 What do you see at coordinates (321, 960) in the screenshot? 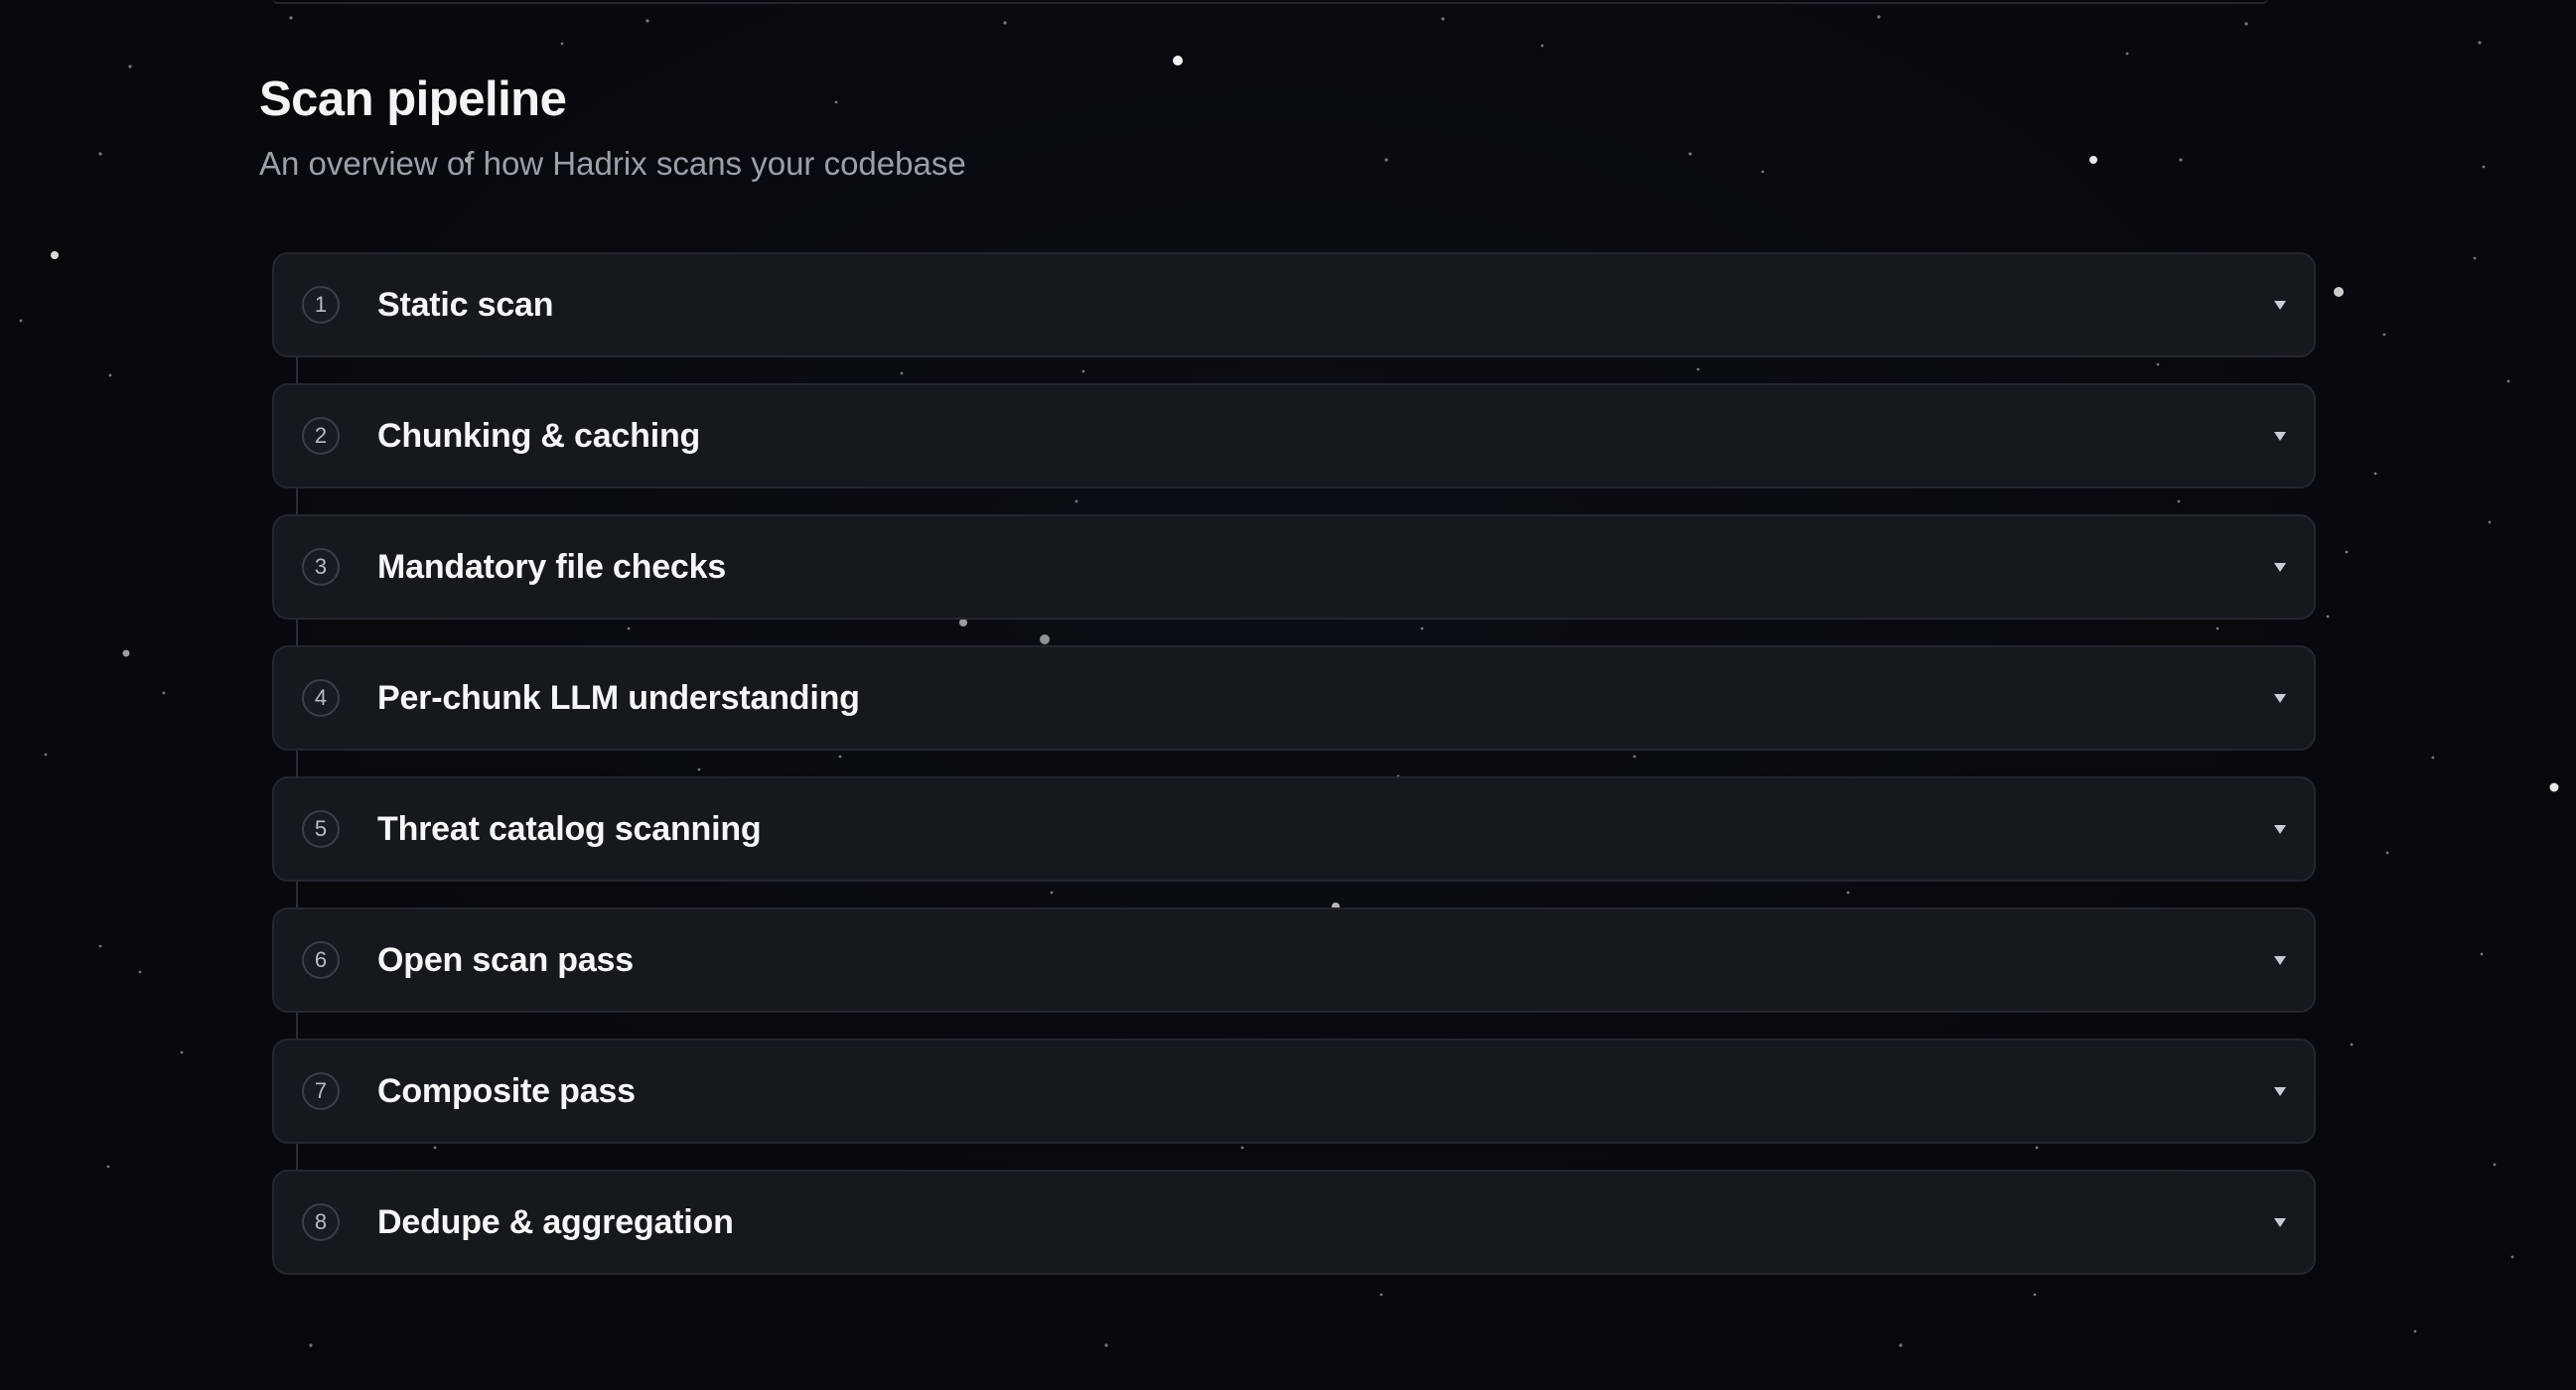
I see `step-number-badge: 6` at bounding box center [321, 960].